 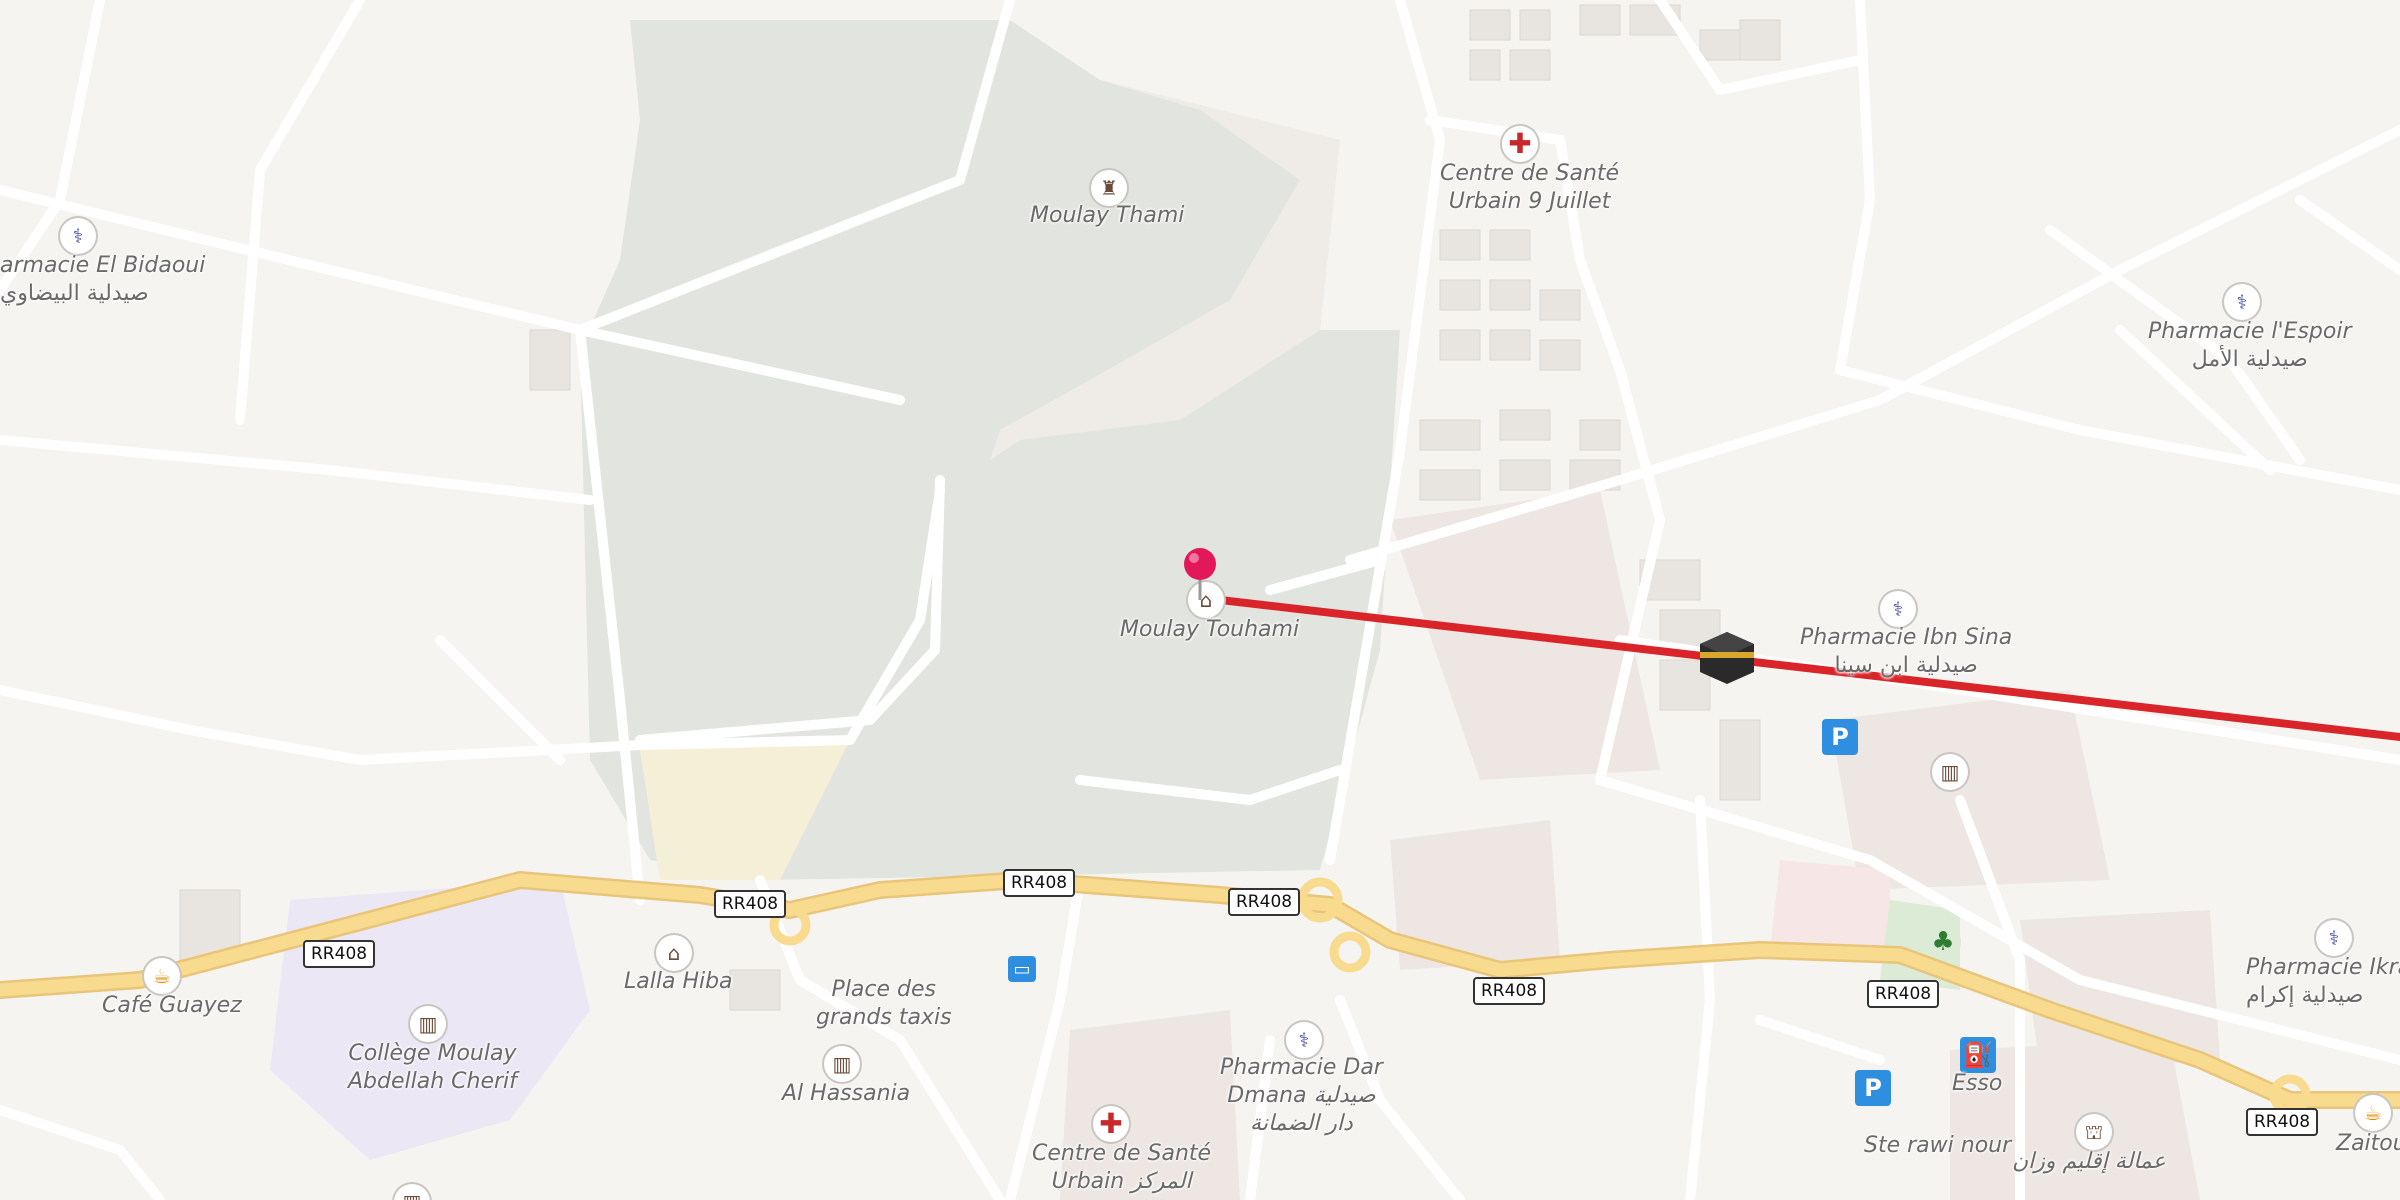 What do you see at coordinates (1977, 1084) in the screenshot?
I see `label-esso: Esso` at bounding box center [1977, 1084].